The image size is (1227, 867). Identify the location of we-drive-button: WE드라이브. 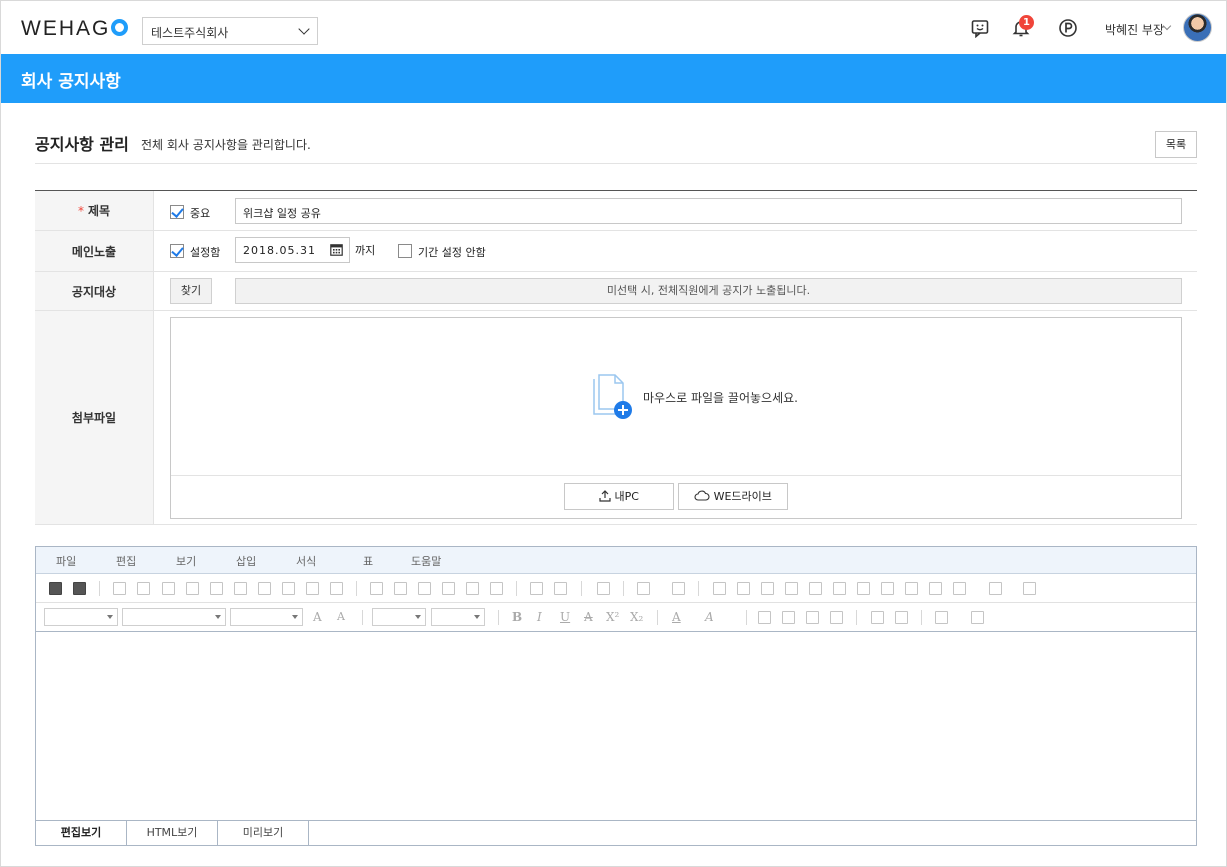
(733, 496).